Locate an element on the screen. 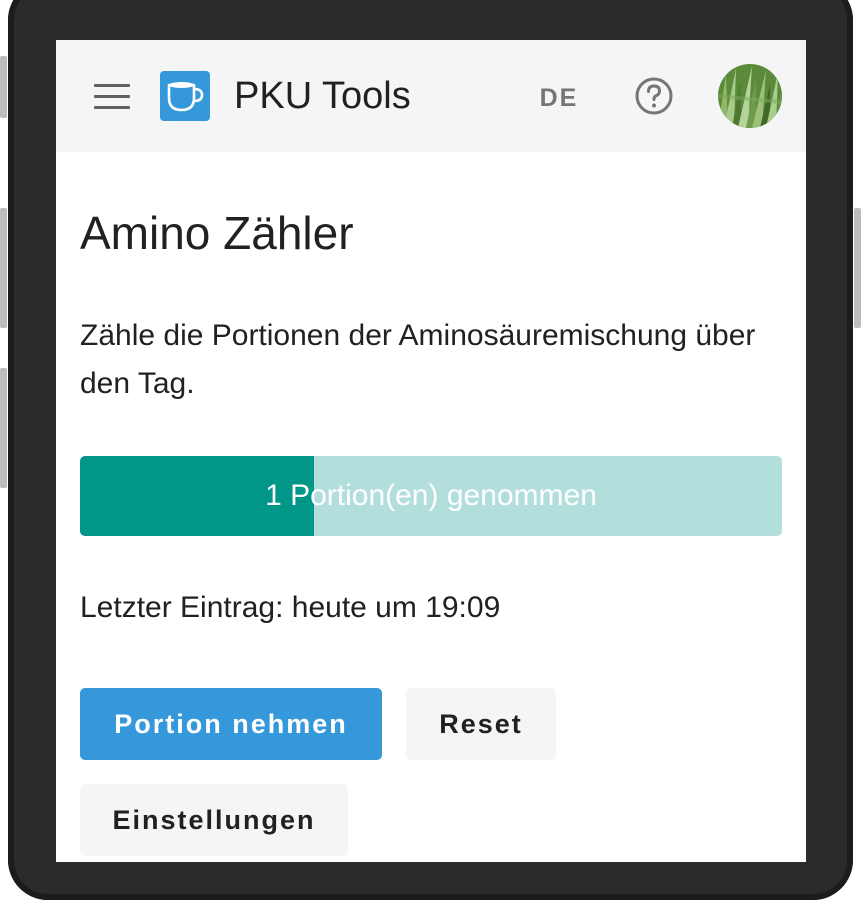  grass-avatar is located at coordinates (750, 96).